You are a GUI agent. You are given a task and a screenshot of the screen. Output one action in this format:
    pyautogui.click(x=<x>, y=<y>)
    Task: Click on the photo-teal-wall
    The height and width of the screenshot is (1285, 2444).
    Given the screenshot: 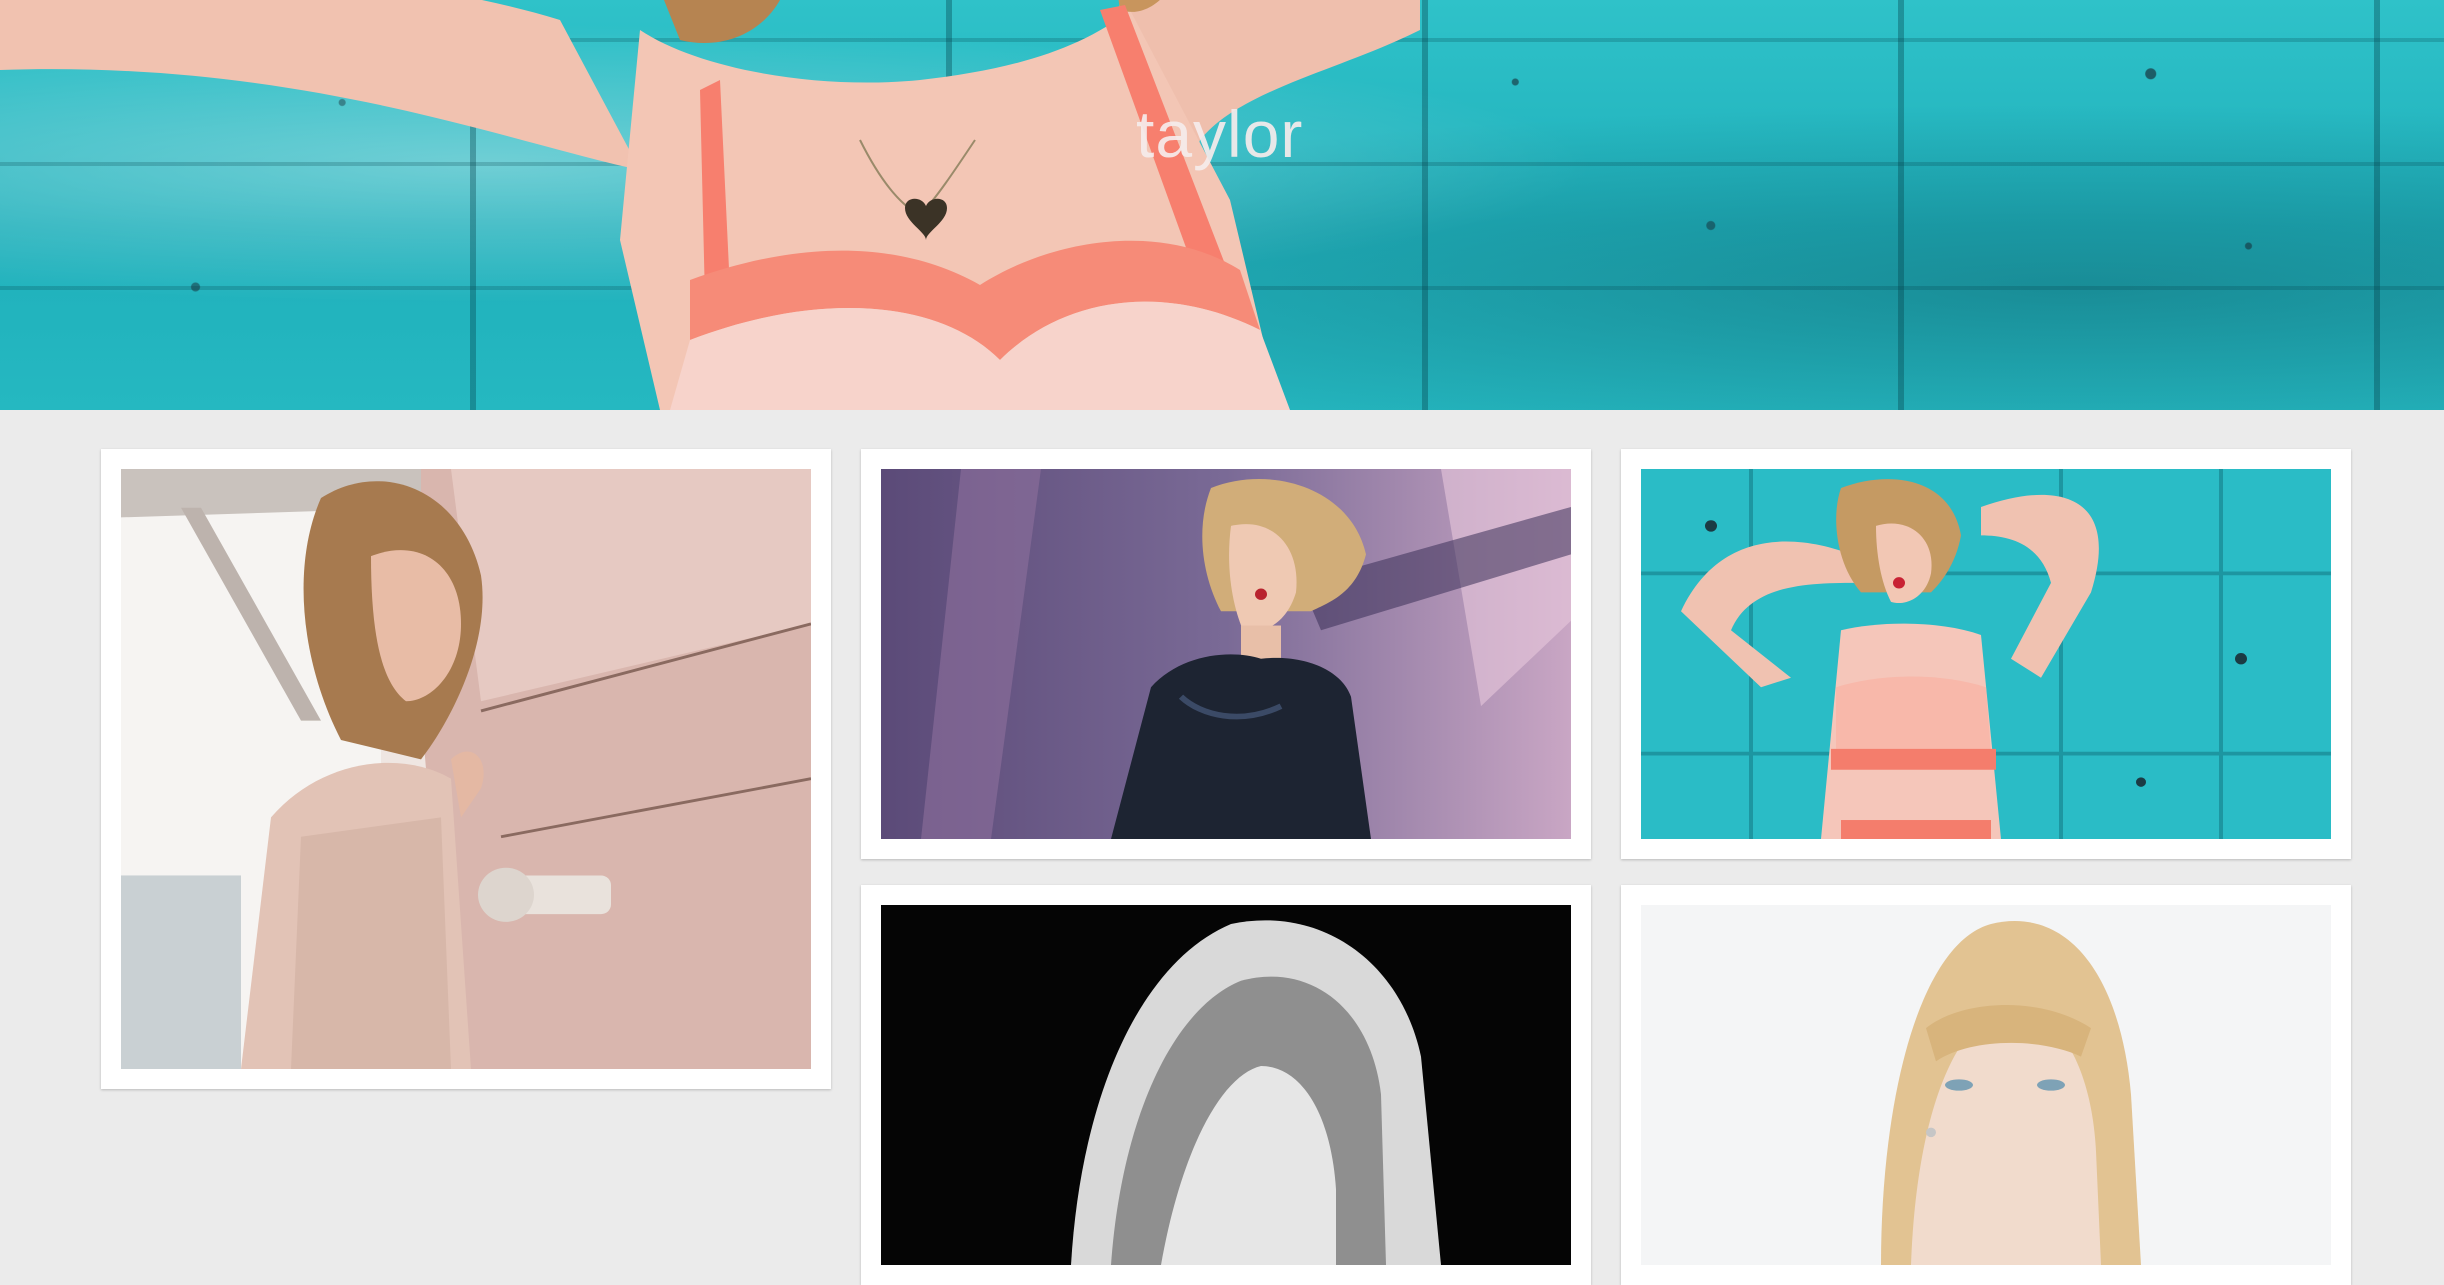 What is the action you would take?
    pyautogui.click(x=1986, y=654)
    